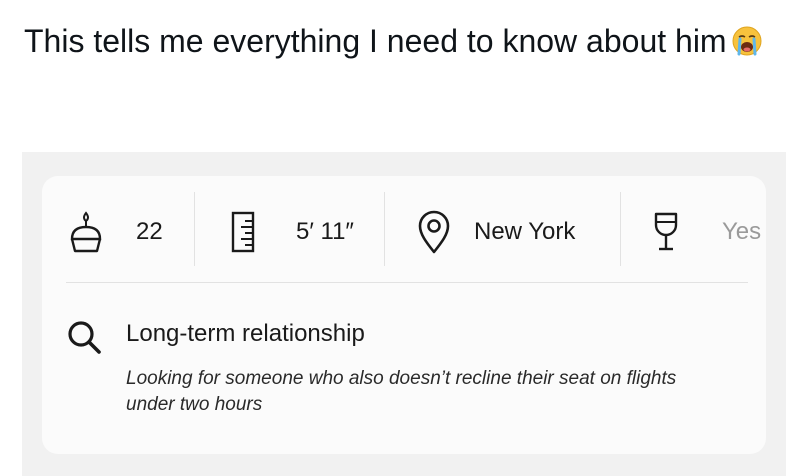 This screenshot has width=800, height=476. Describe the element at coordinates (666, 232) in the screenshot. I see `wine-glass-icon` at that location.